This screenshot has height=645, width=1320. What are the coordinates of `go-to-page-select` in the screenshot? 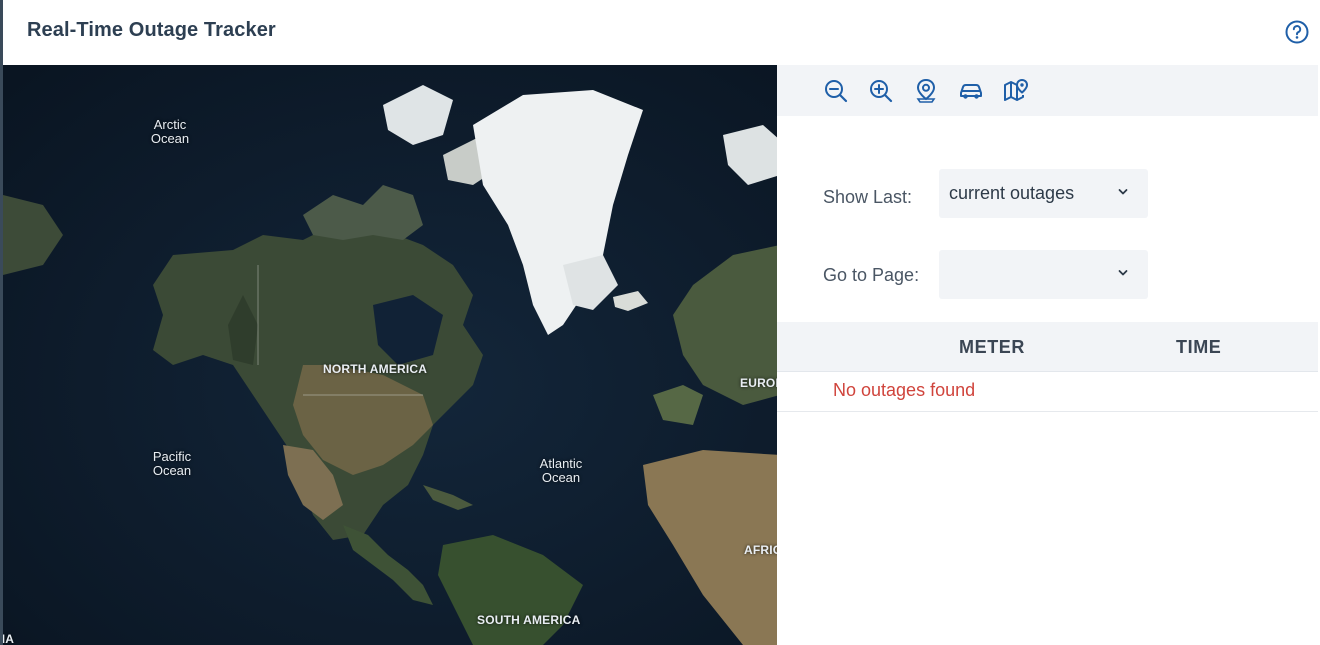 It's located at (1043, 274).